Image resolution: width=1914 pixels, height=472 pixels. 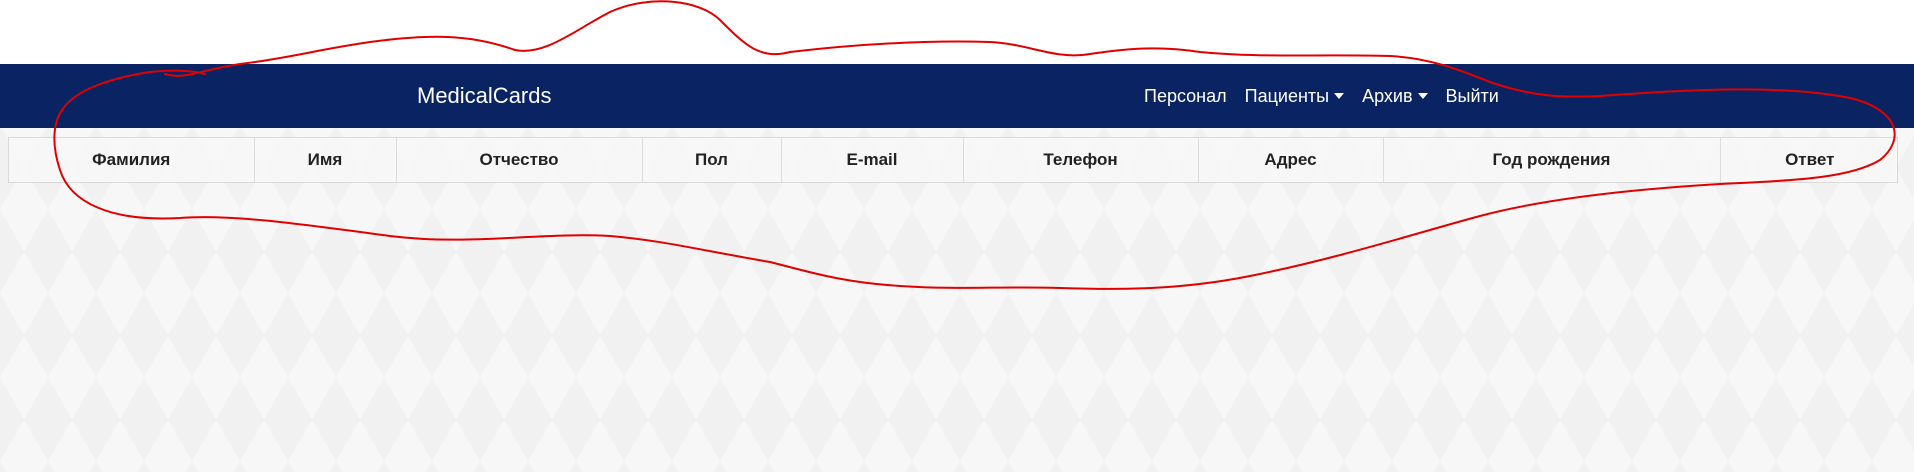 I want to click on nav-item-staff: Персонал, so click(x=1185, y=96).